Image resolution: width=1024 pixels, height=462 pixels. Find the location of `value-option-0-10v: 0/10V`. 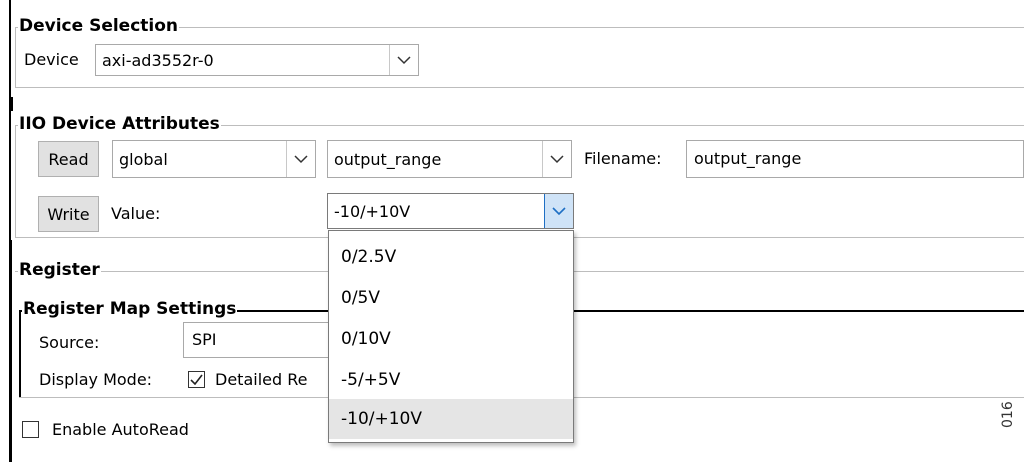

value-option-0-10v: 0/10V is located at coordinates (451, 339).